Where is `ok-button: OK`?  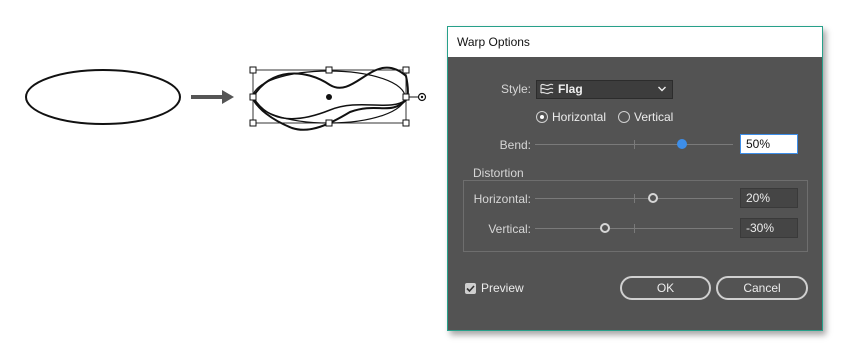 ok-button: OK is located at coordinates (665, 288).